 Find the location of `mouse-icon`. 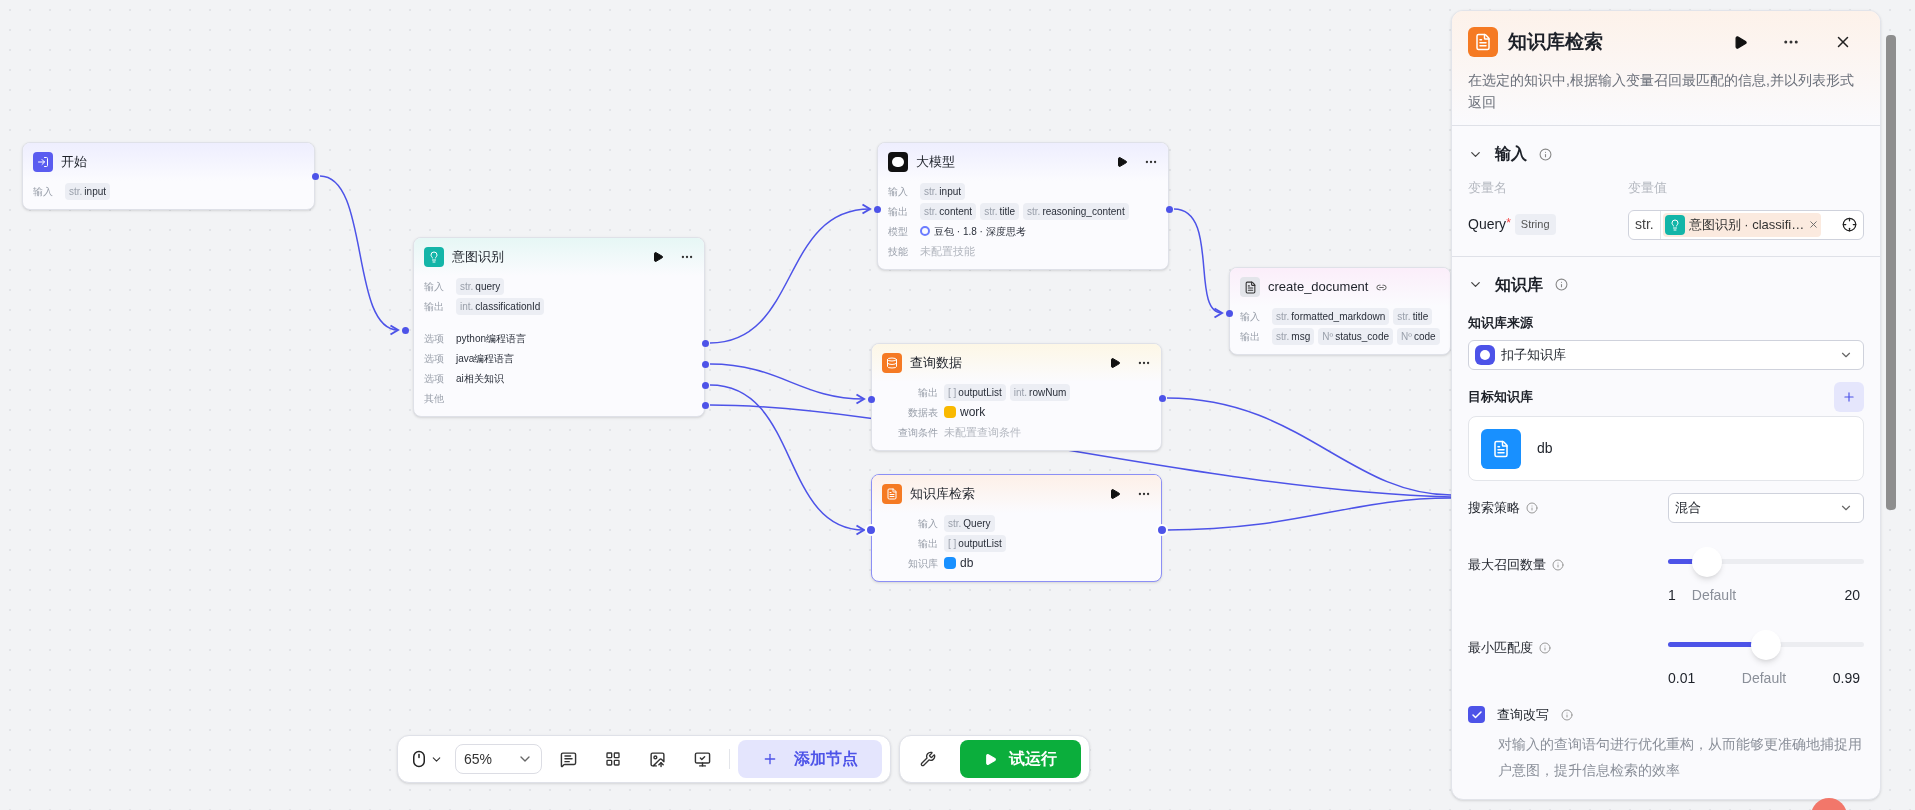

mouse-icon is located at coordinates (419, 759).